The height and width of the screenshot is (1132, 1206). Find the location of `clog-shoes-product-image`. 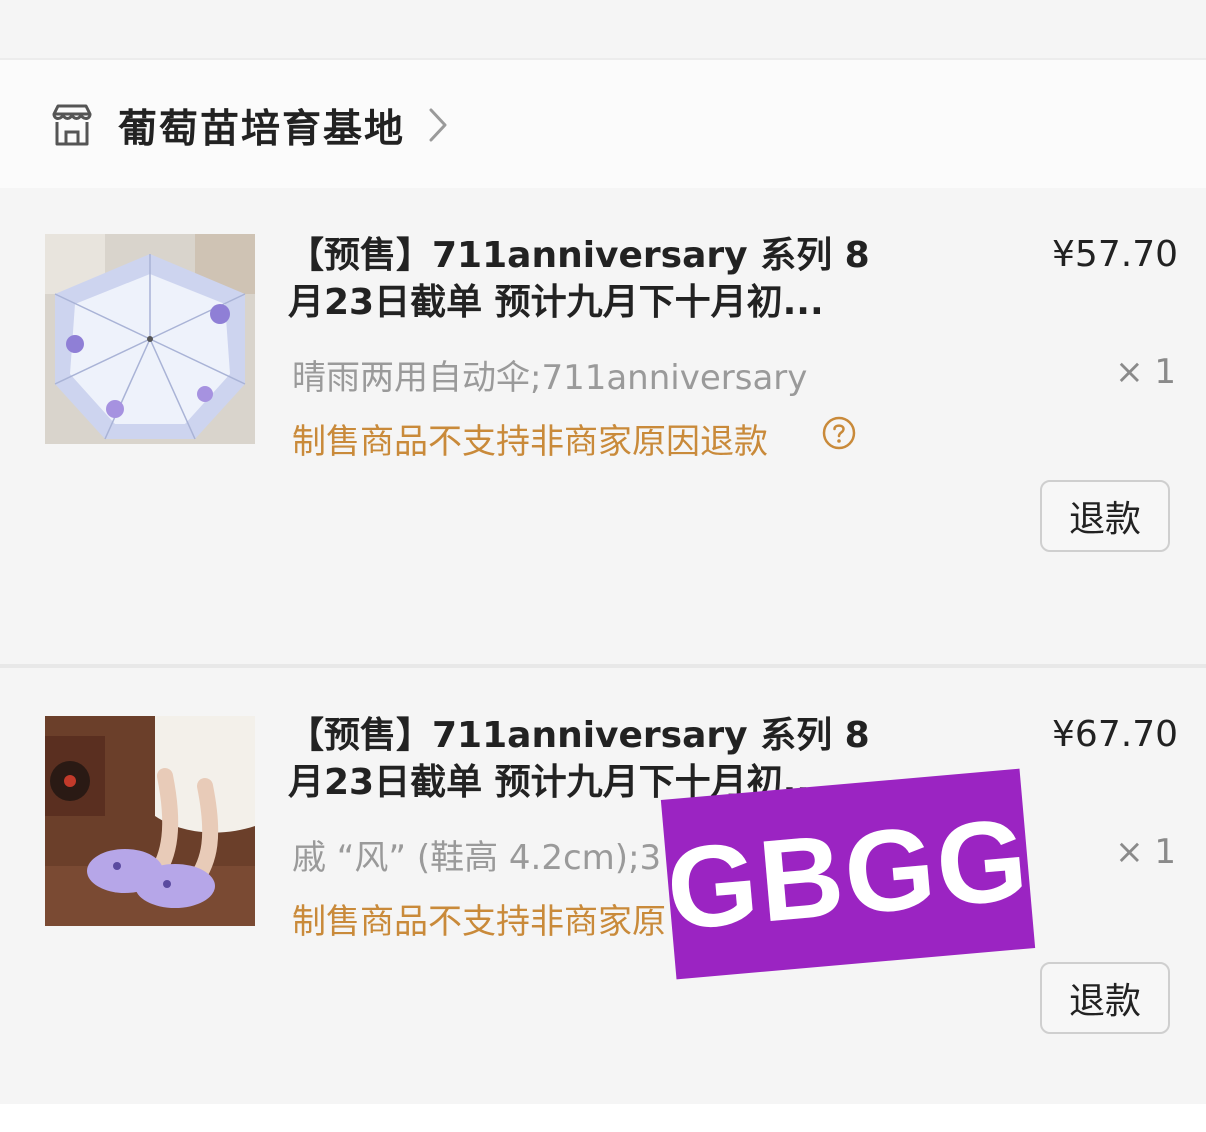

clog-shoes-product-image is located at coordinates (150, 821).